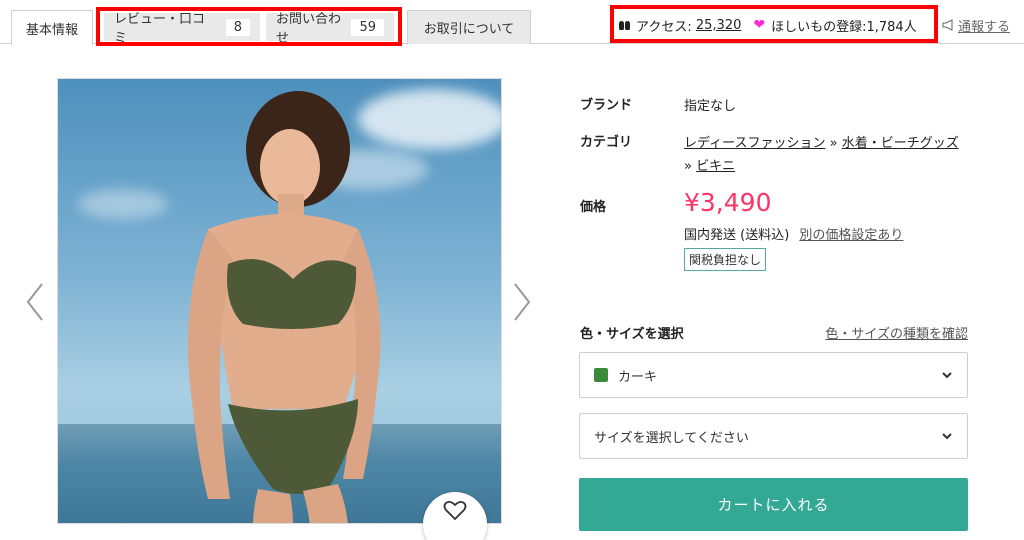 This screenshot has height=540, width=1024. Describe the element at coordinates (719, 25) in the screenshot. I see `access-count-link: 25,320` at that location.